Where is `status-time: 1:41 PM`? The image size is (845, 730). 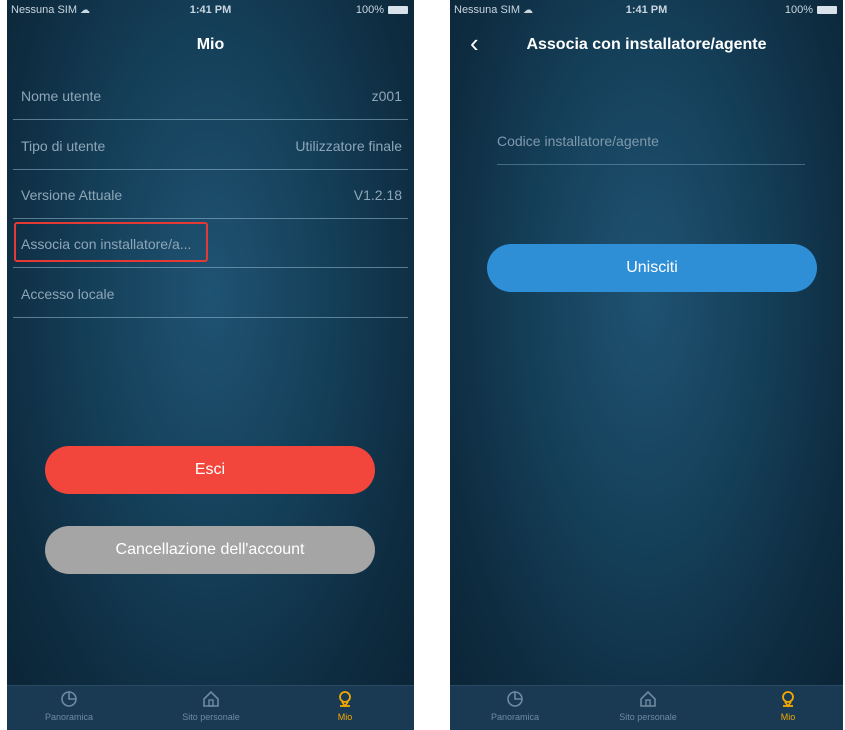 status-time: 1:41 PM is located at coordinates (210, 10).